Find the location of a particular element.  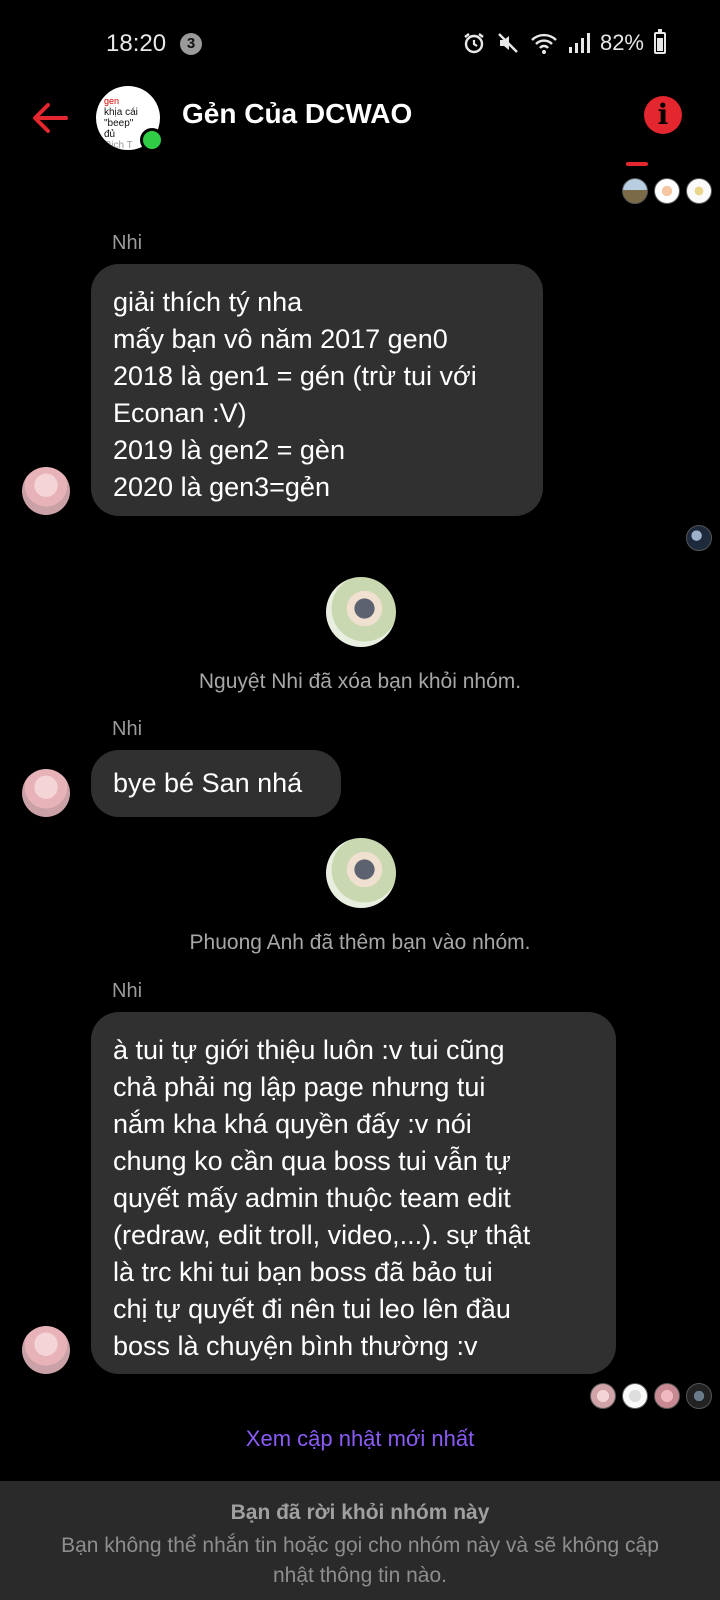

message-line: quyết mấy admin thuộc team edit is located at coordinates (312, 1198).